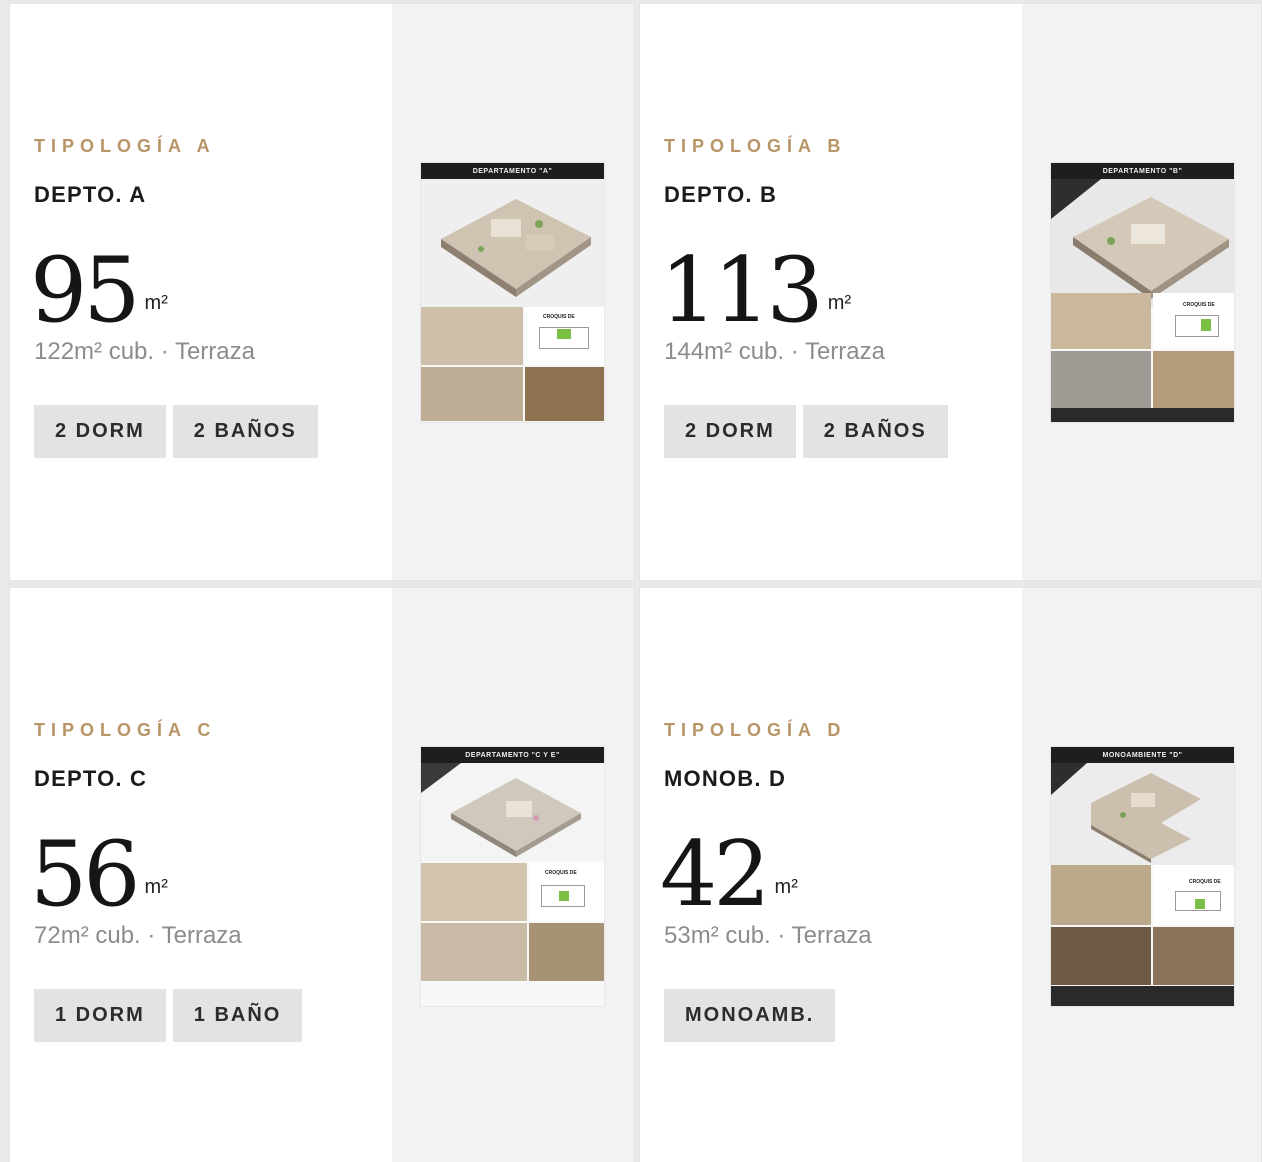 The image size is (1262, 1162). Describe the element at coordinates (138, 935) in the screenshot. I see `area-detail: 72m² cub. · Terraza` at that location.